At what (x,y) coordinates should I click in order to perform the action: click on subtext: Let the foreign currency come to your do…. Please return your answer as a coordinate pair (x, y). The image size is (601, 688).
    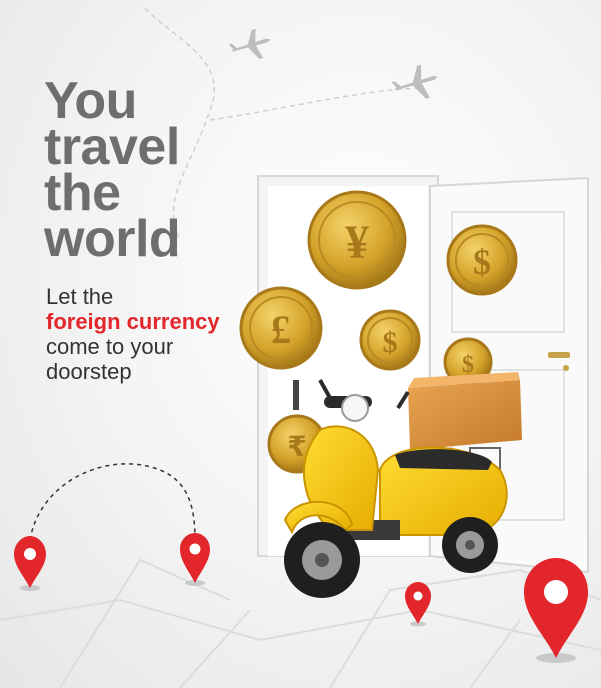
    Looking at the image, I should click on (133, 334).